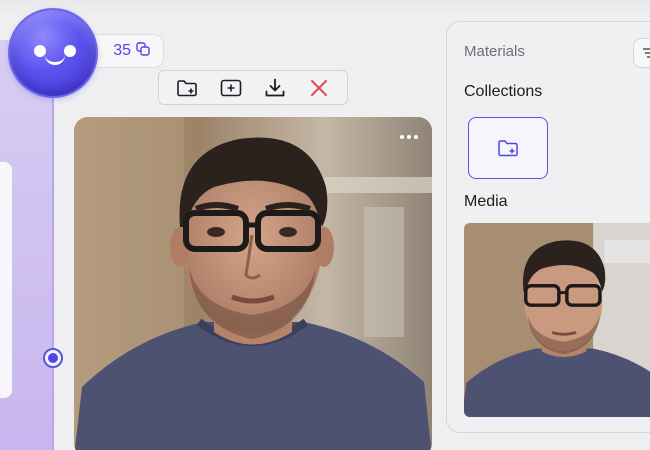 The image size is (650, 450). I want to click on media-heading: Media, so click(486, 201).